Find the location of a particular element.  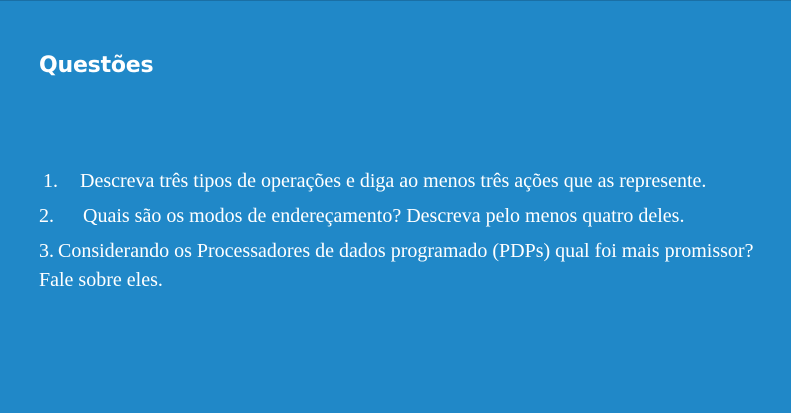

question-number-1: 1. is located at coordinates (50, 181).